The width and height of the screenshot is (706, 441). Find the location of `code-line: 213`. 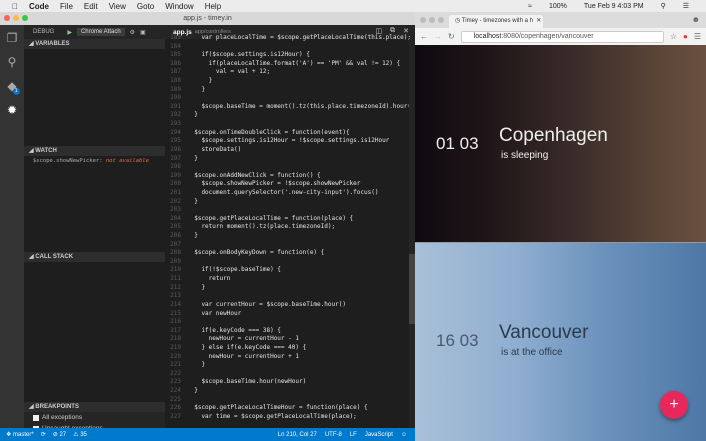

code-line: 213 is located at coordinates (287, 296).